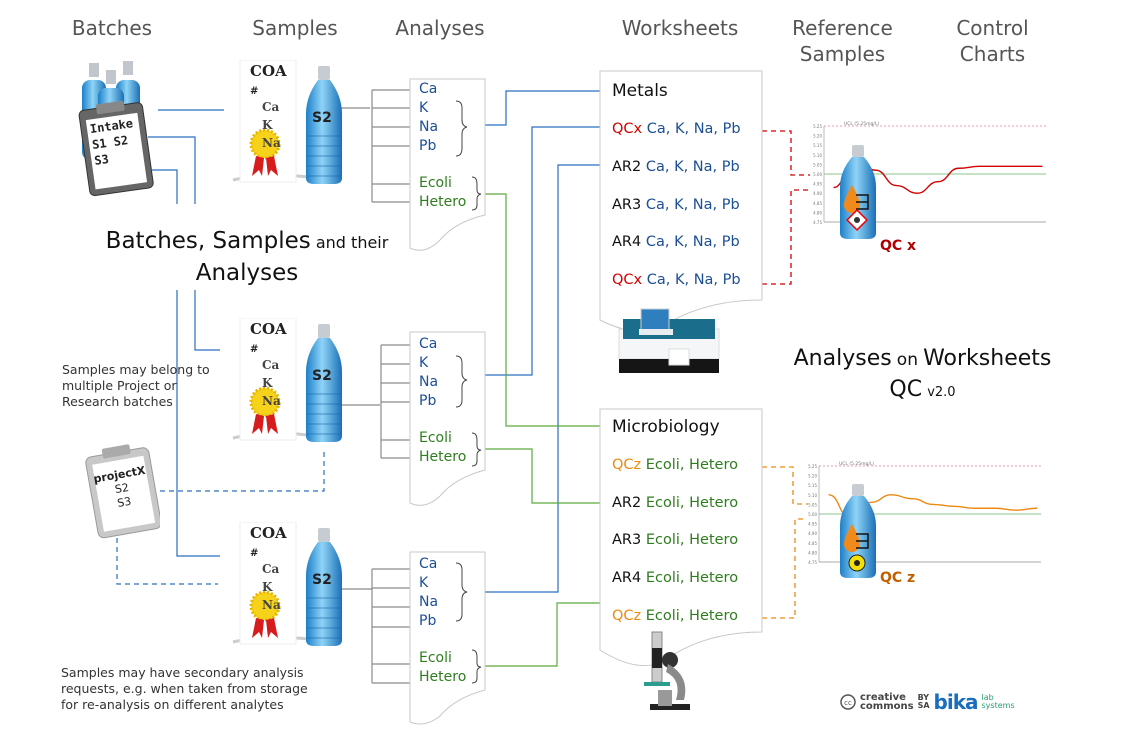 The height and width of the screenshot is (750, 1131). What do you see at coordinates (987, 358) in the screenshot?
I see `right-title-part: Worksheets` at bounding box center [987, 358].